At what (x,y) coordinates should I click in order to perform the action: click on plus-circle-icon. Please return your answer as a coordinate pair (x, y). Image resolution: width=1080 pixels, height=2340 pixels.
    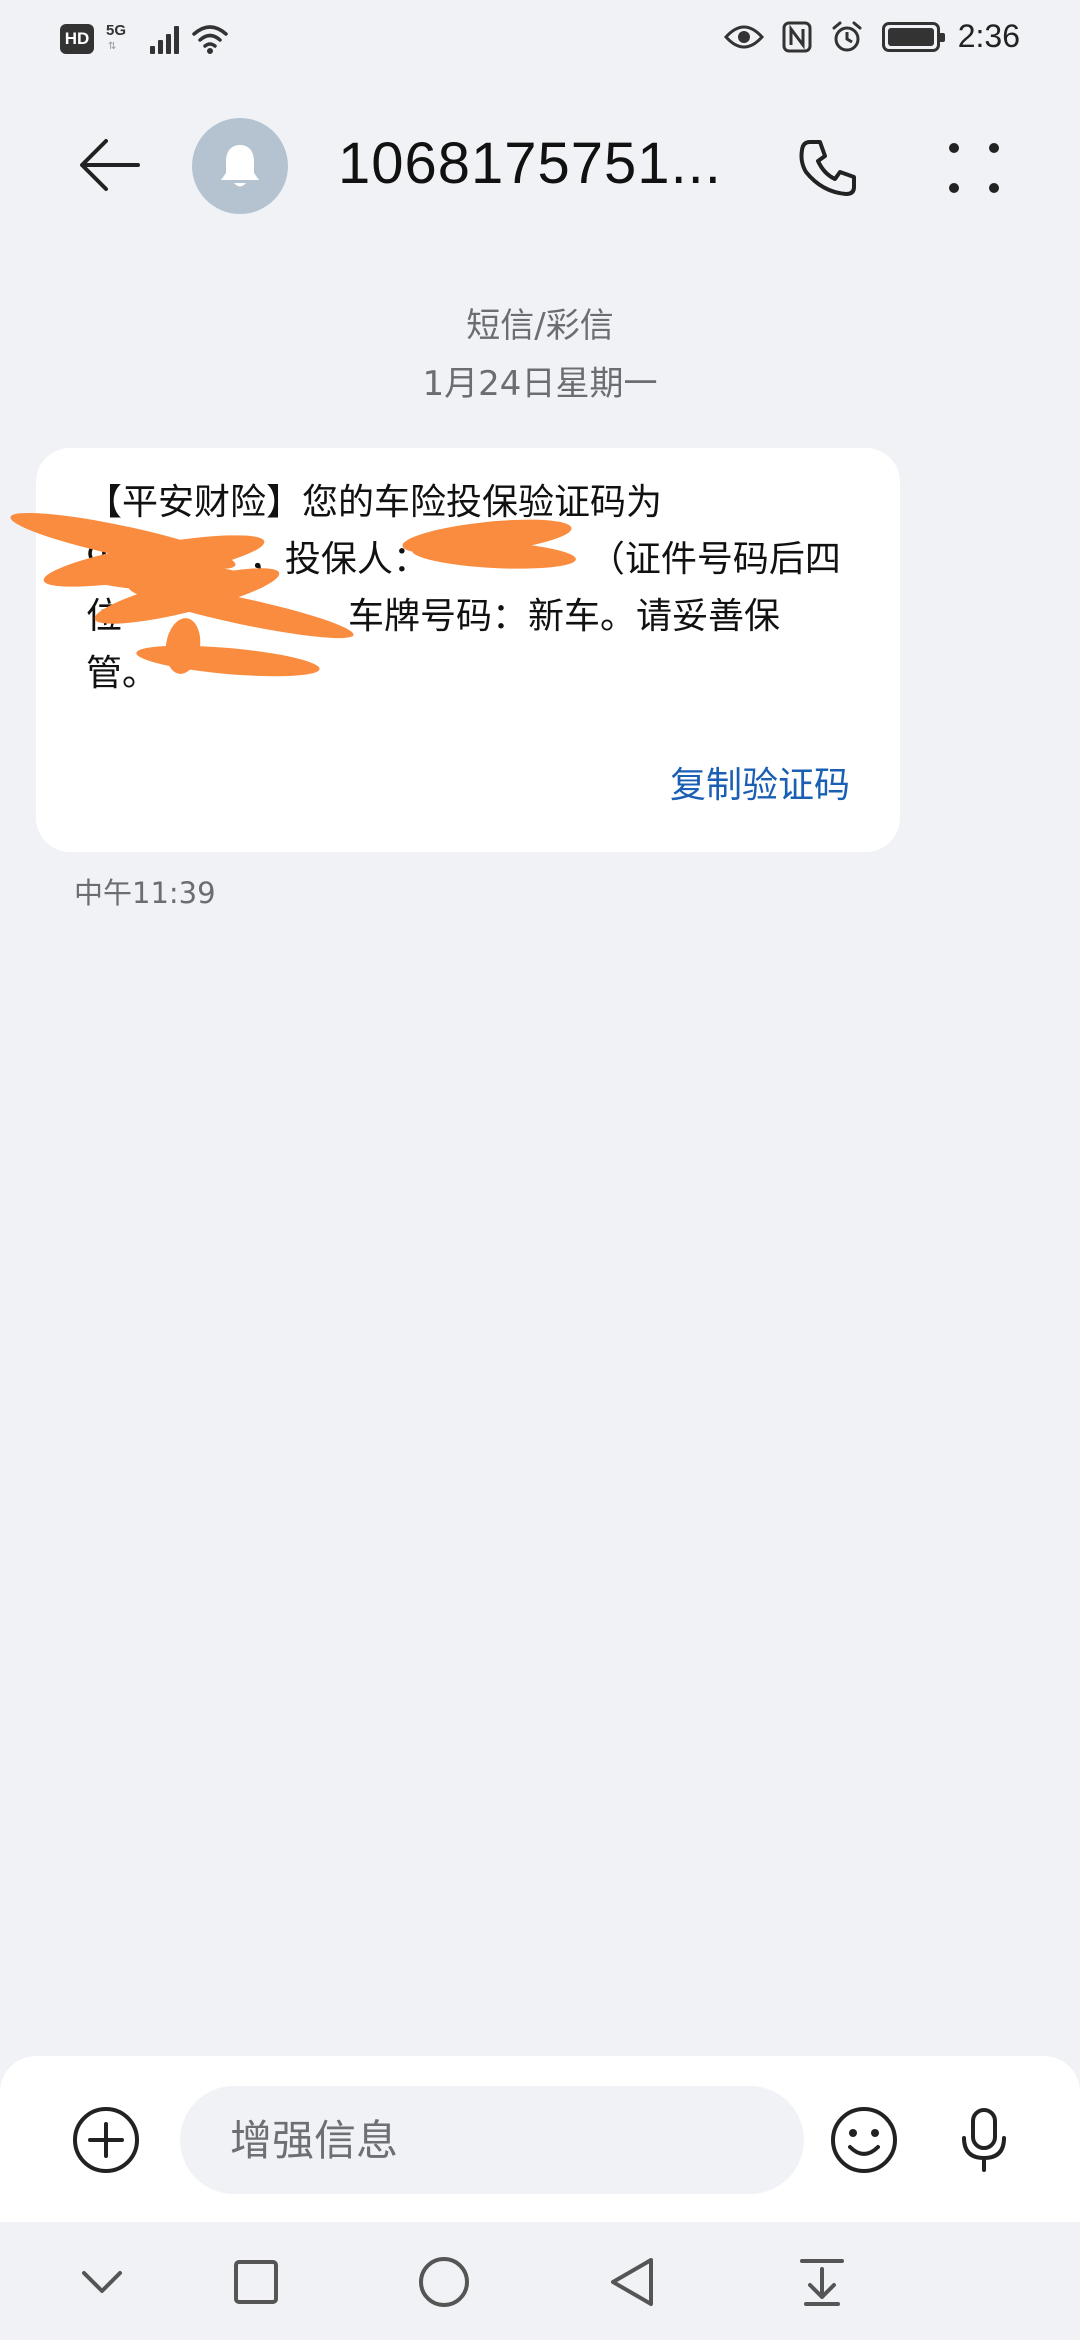
    Looking at the image, I should click on (106, 2140).